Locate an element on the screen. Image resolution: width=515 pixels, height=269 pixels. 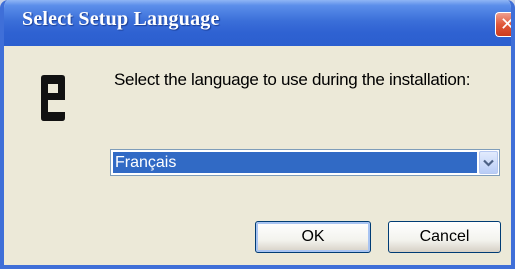
chevron-down-icon is located at coordinates (488, 163).